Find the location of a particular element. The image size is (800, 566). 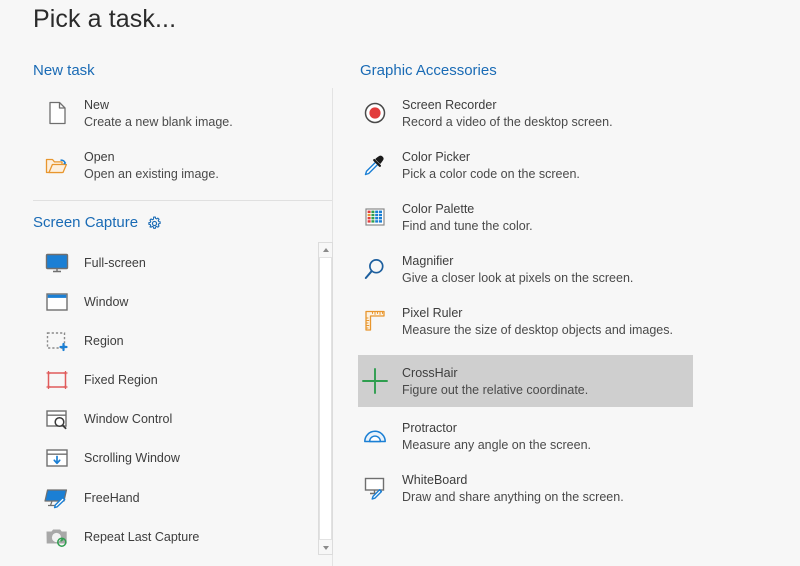

record-circle-icon is located at coordinates (375, 113).